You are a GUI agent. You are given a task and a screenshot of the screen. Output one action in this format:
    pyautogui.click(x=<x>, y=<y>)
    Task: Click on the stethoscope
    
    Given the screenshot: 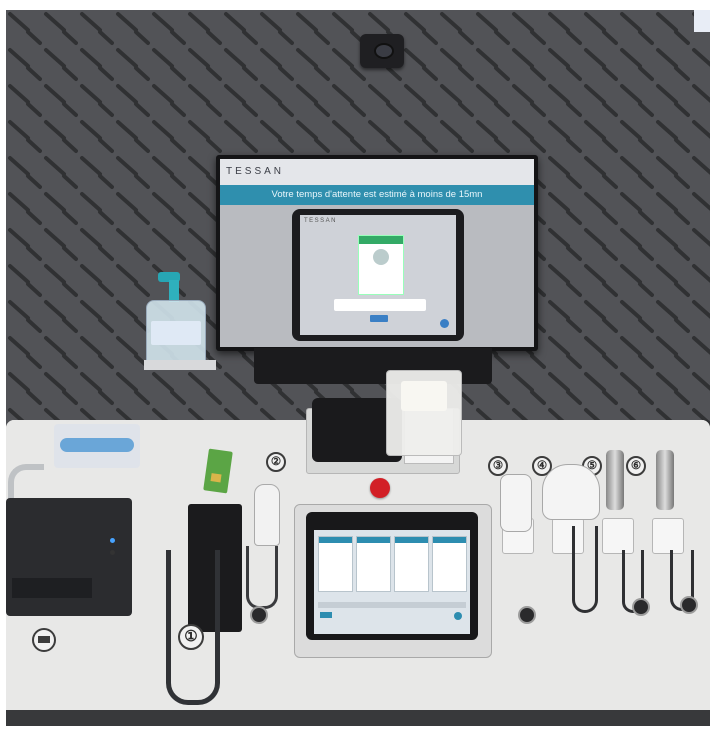 What is the action you would take?
    pyautogui.click(x=571, y=492)
    